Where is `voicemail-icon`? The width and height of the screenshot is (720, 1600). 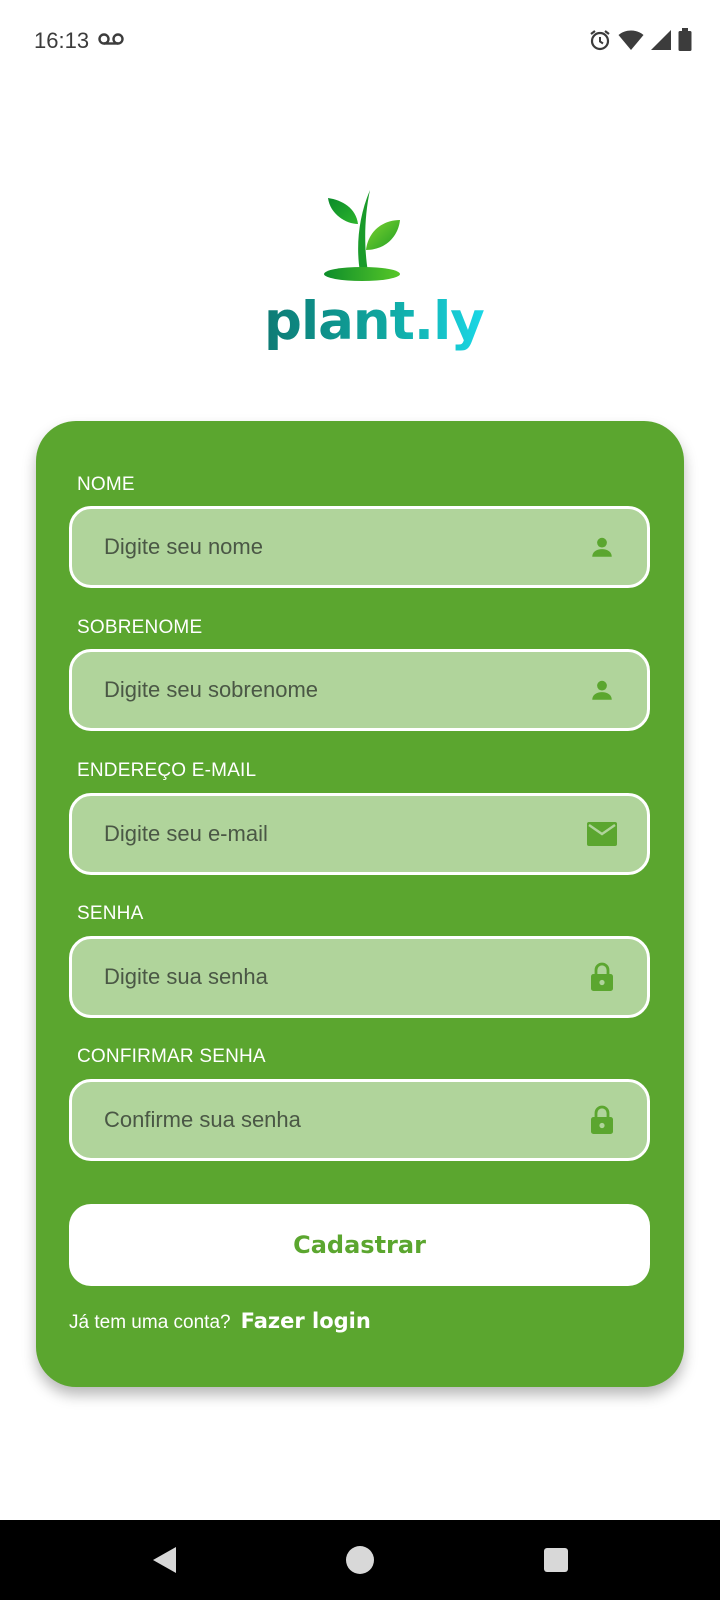
voicemail-icon is located at coordinates (111, 41).